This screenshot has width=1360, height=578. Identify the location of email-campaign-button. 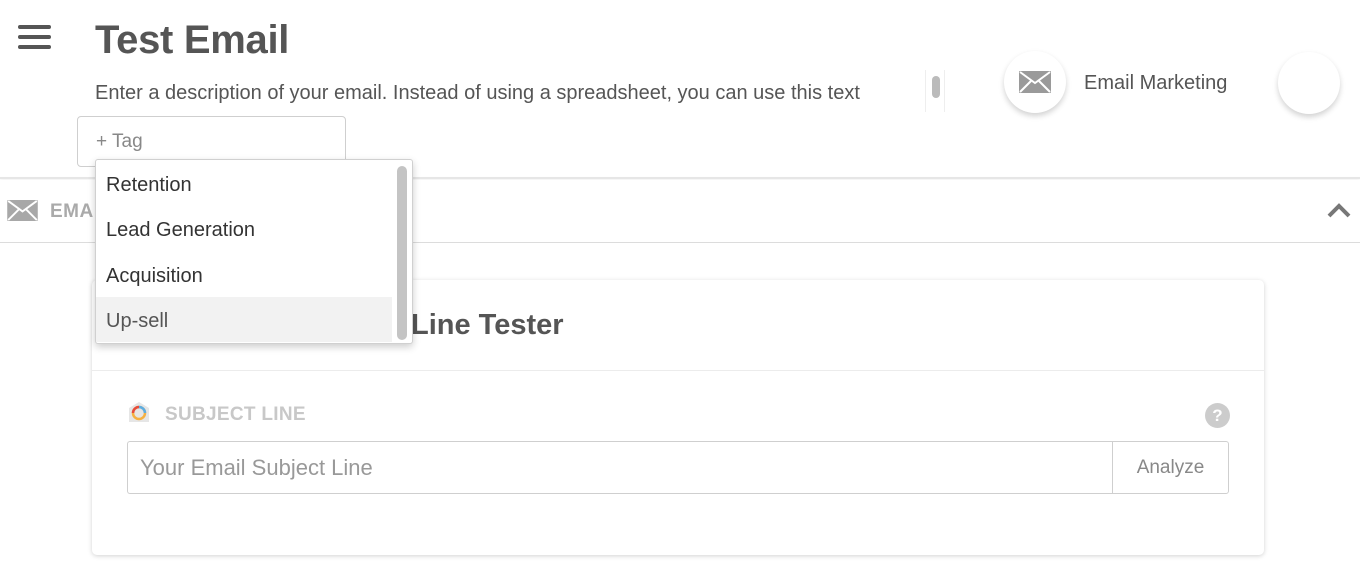
(1035, 82).